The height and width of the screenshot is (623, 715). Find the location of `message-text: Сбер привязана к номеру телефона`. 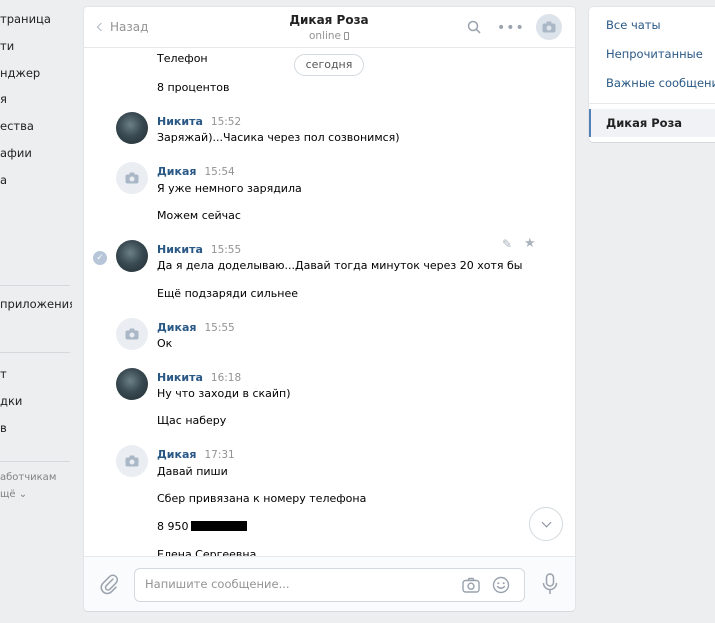

message-text: Сбер привязана к номеру телефона is located at coordinates (262, 498).